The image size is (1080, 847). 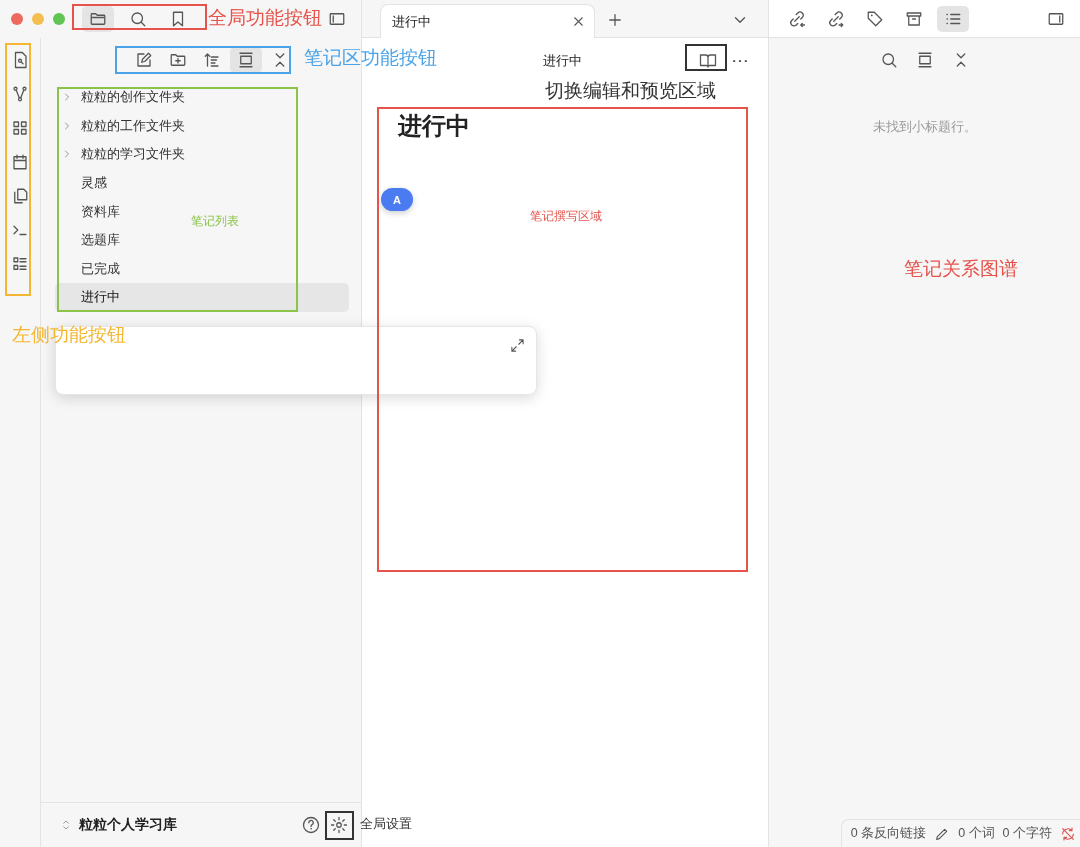 What do you see at coordinates (178, 60) in the screenshot?
I see `folder-plus-icon` at bounding box center [178, 60].